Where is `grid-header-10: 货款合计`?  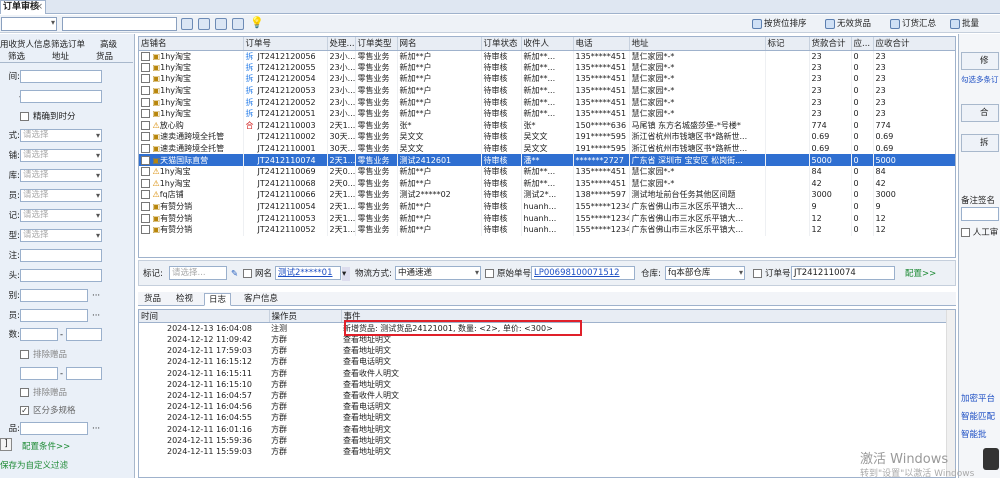
grid-header-10: 货款合计 is located at coordinates (830, 44).